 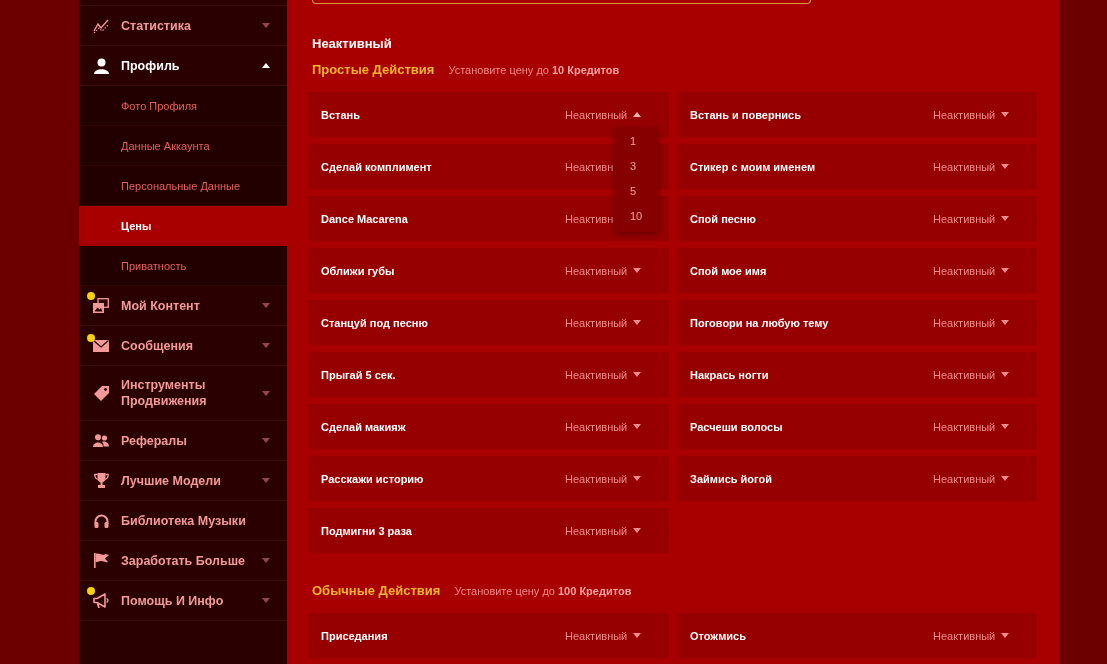 What do you see at coordinates (101, 480) in the screenshot?
I see `trophy-icon` at bounding box center [101, 480].